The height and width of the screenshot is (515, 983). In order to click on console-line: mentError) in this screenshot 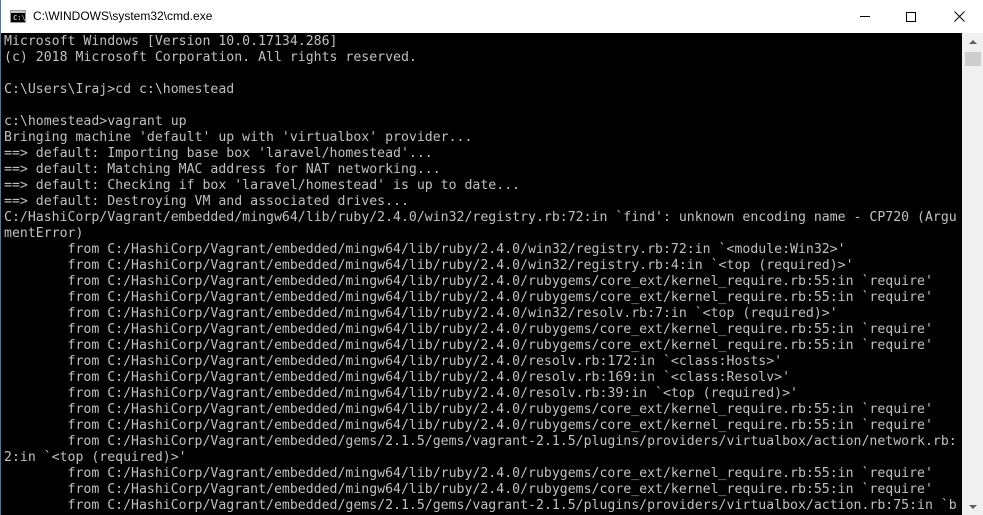, I will do `click(44, 233)`.